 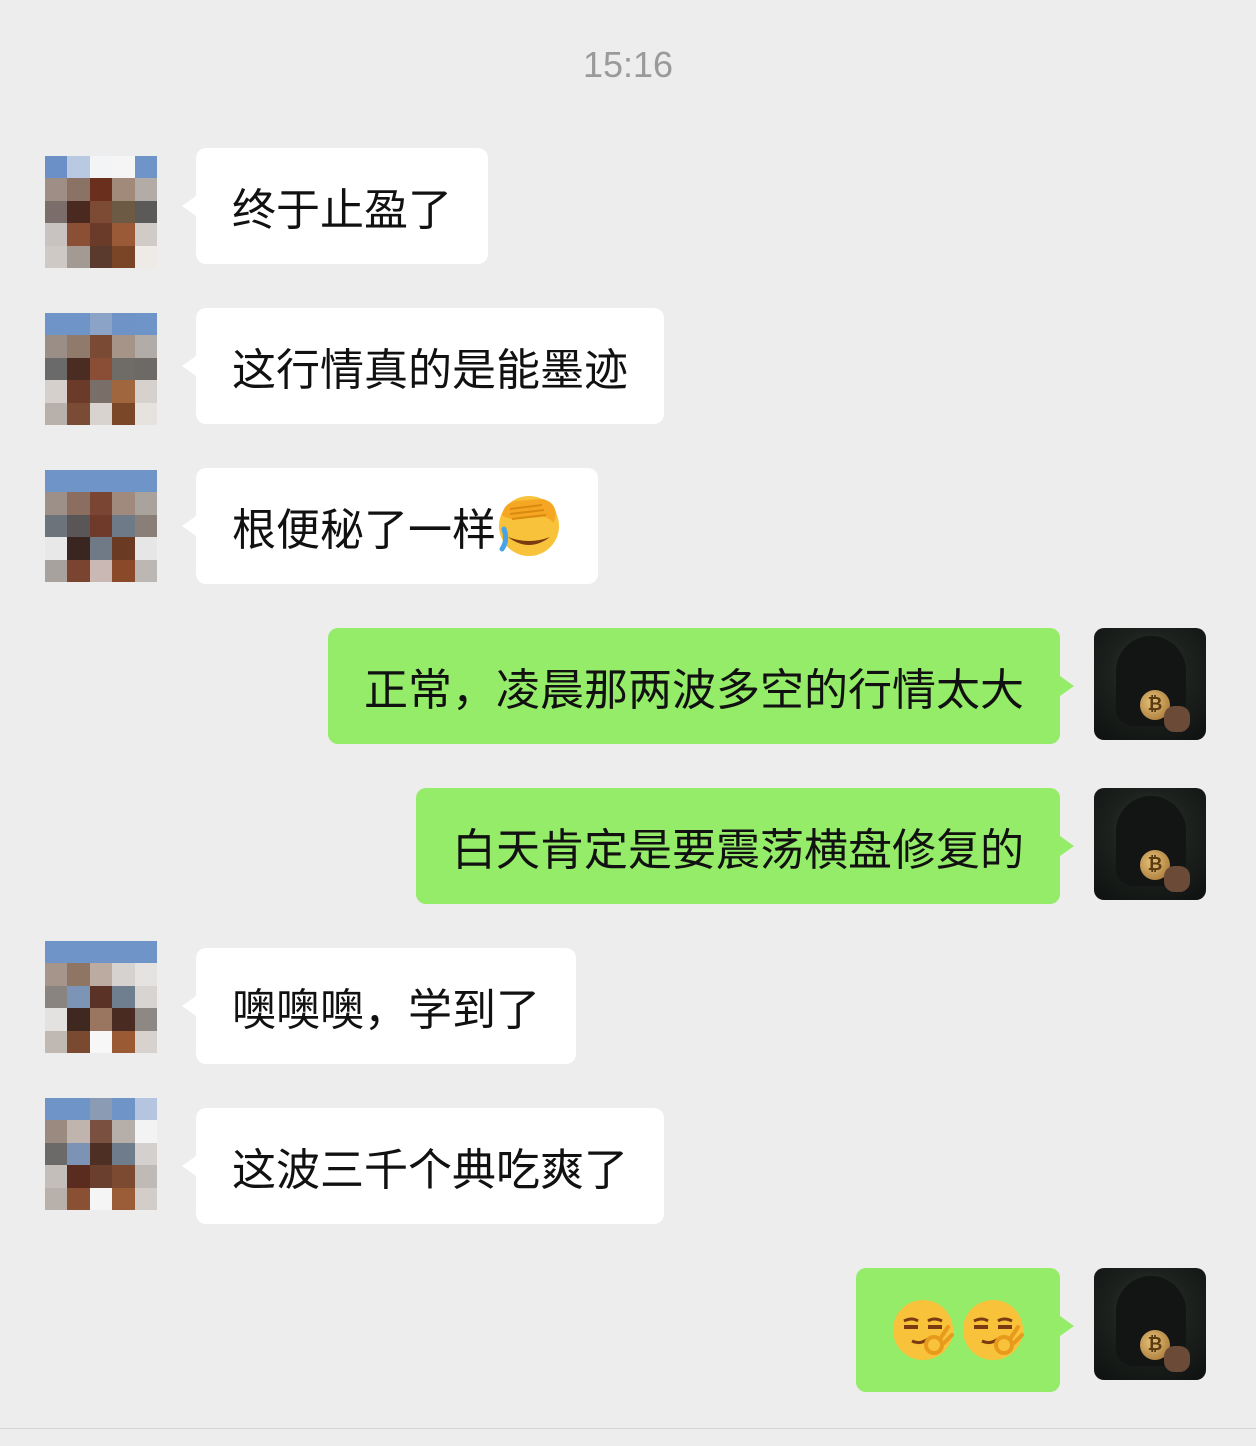 I want to click on message-text: 这行情真的是能墨迹, so click(x=430, y=370).